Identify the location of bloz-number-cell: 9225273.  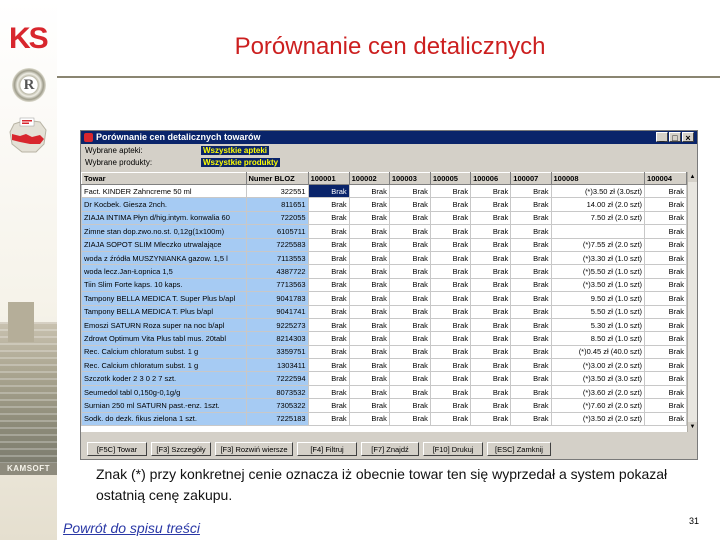
(277, 325).